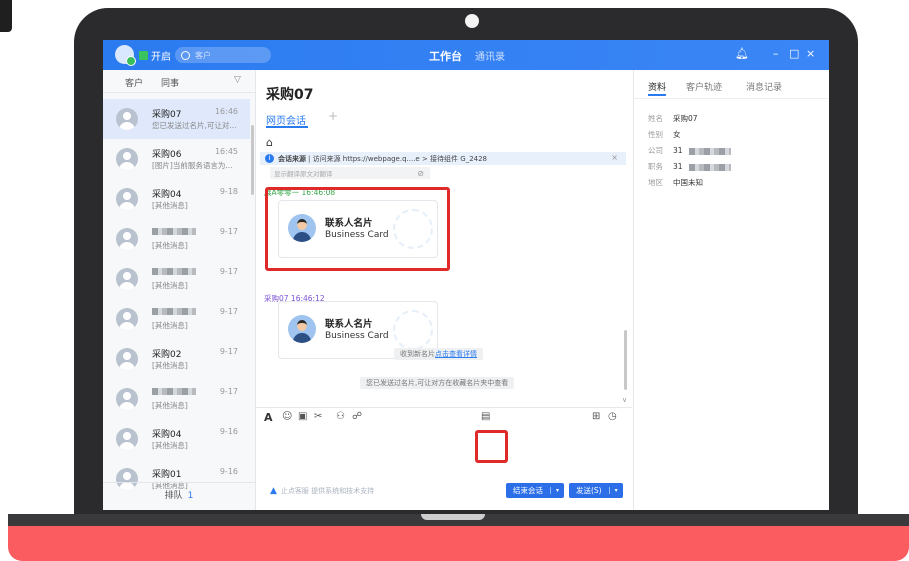 The image size is (909, 561). Describe the element at coordinates (490, 55) in the screenshot. I see `tab-contacts: 通讯录` at that location.